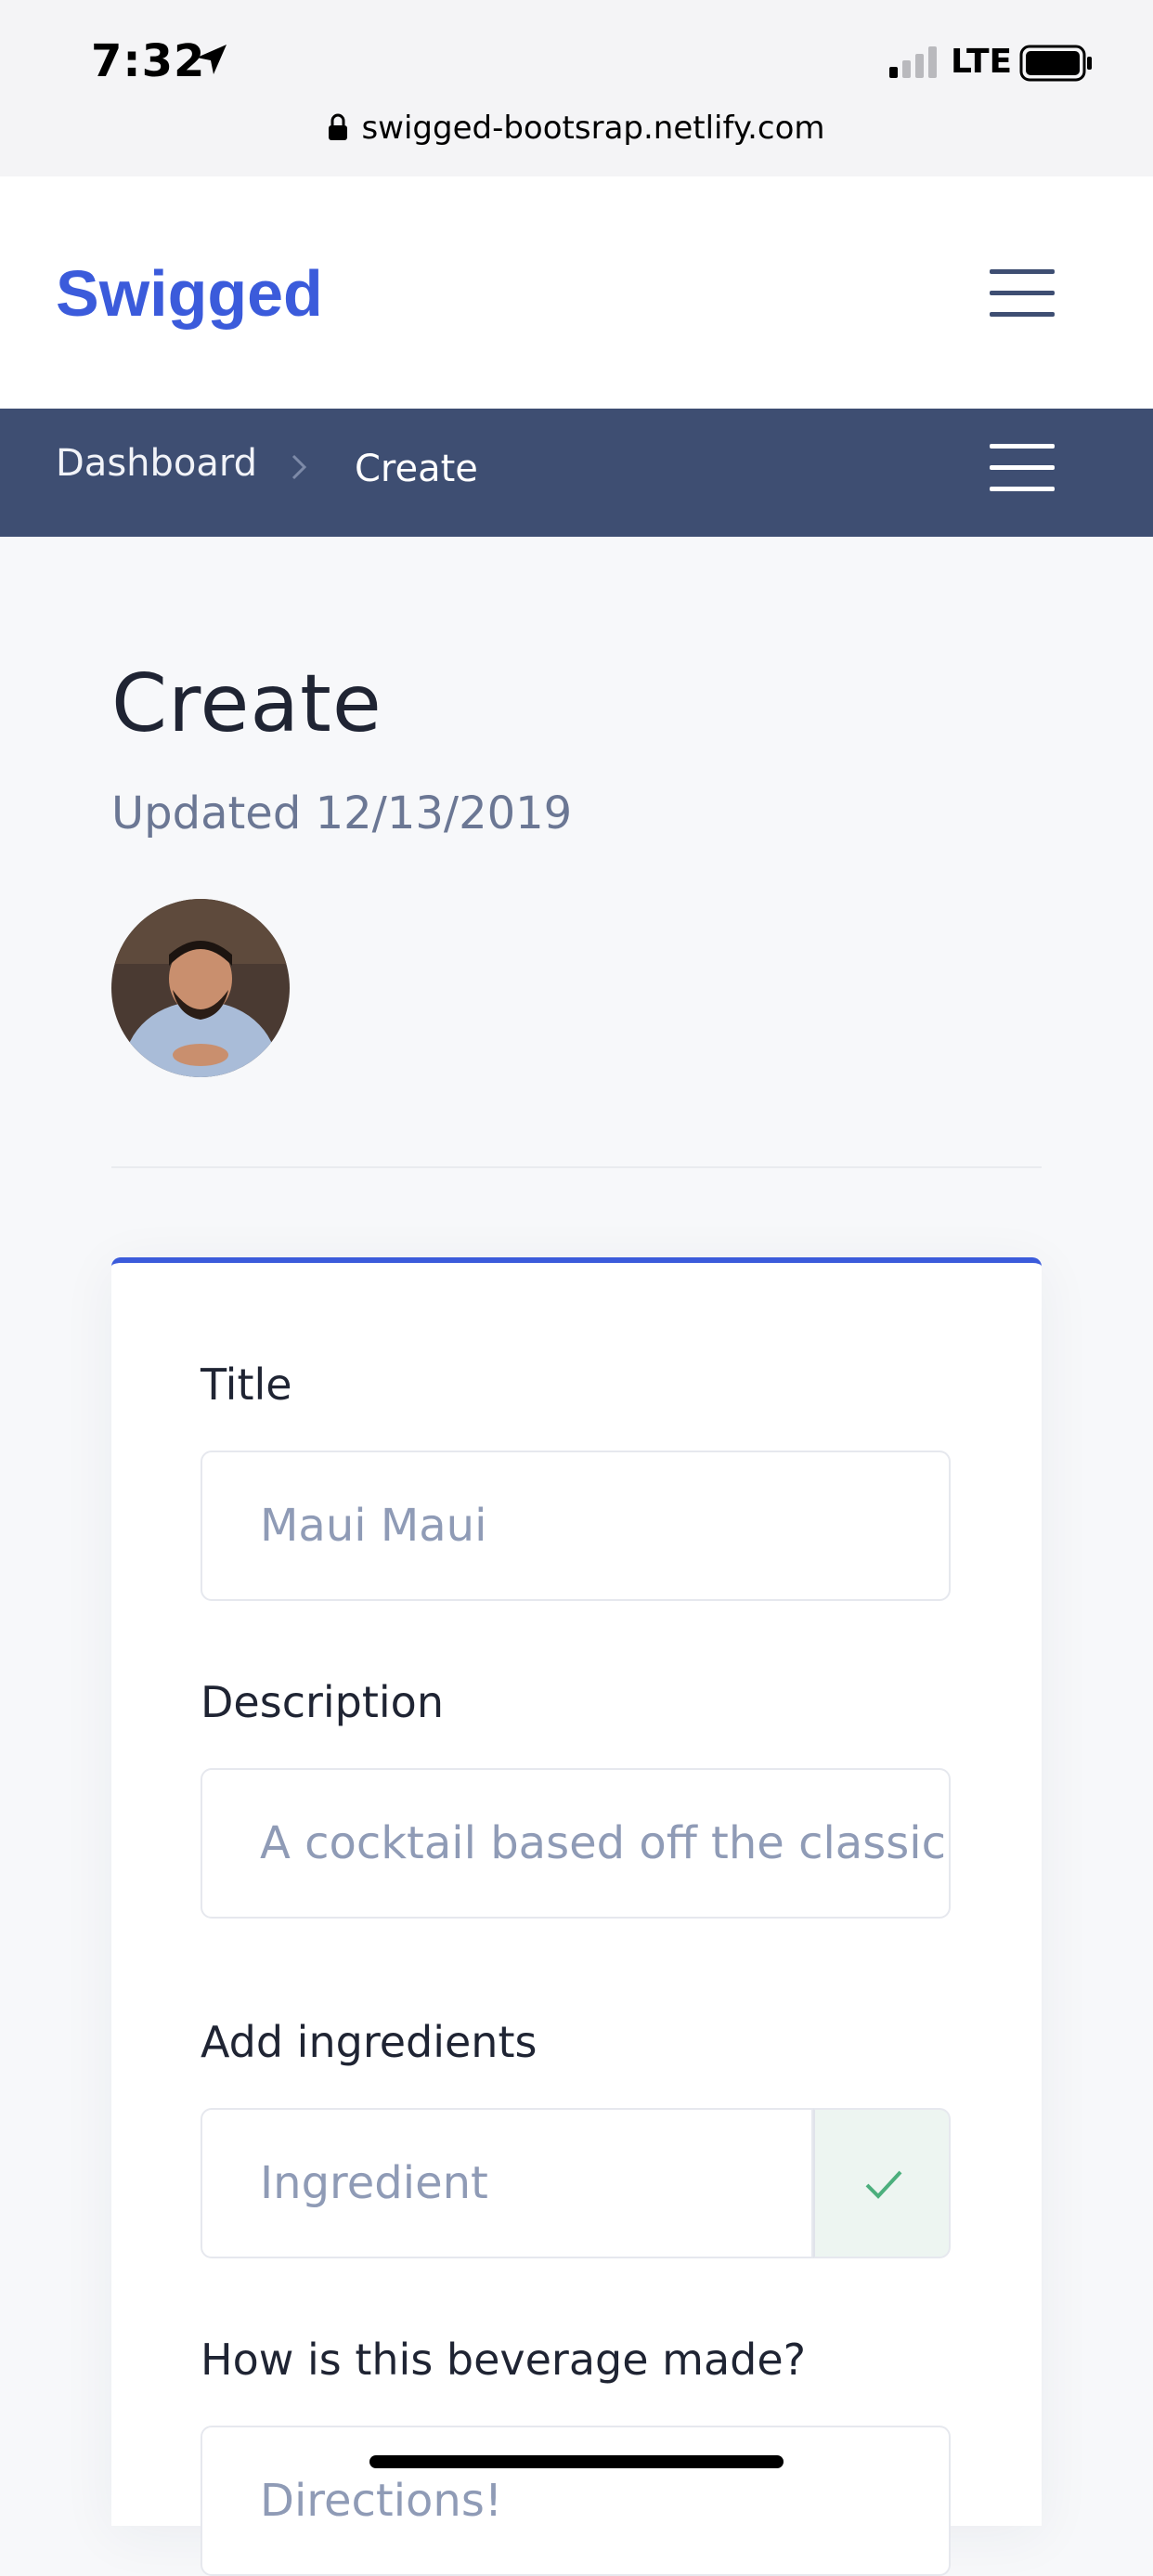 The width and height of the screenshot is (1153, 2576). I want to click on battery-icon, so click(1055, 63).